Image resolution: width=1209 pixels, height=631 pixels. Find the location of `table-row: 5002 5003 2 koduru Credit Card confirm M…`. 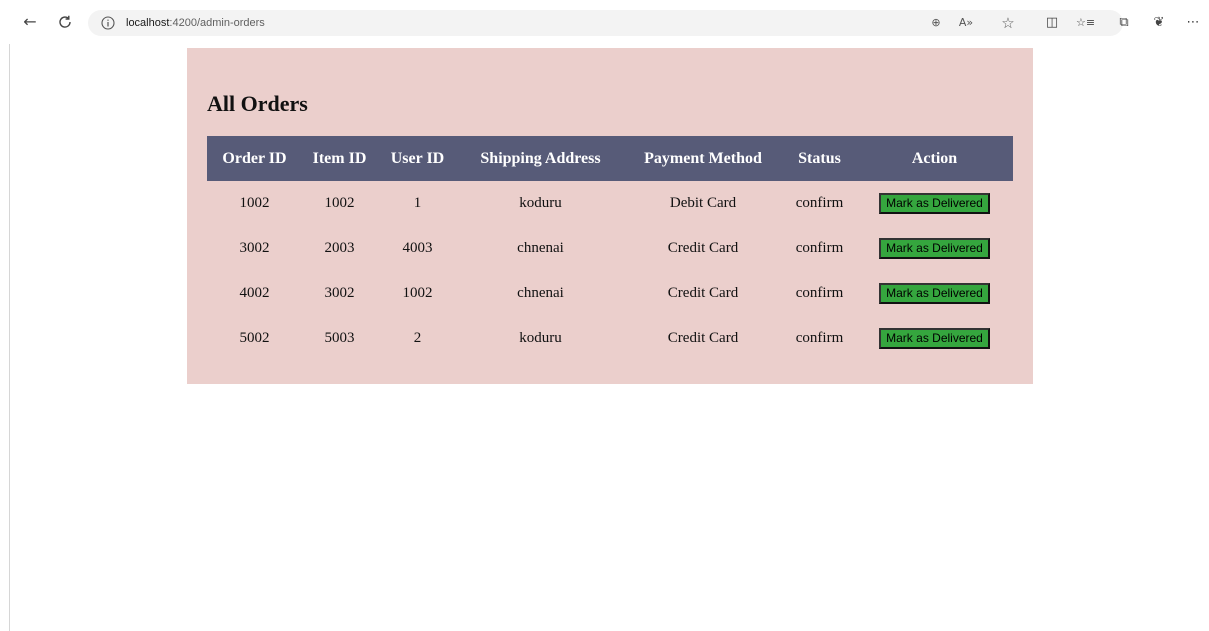

table-row: 5002 5003 2 koduru Credit Card confirm M… is located at coordinates (610, 338).